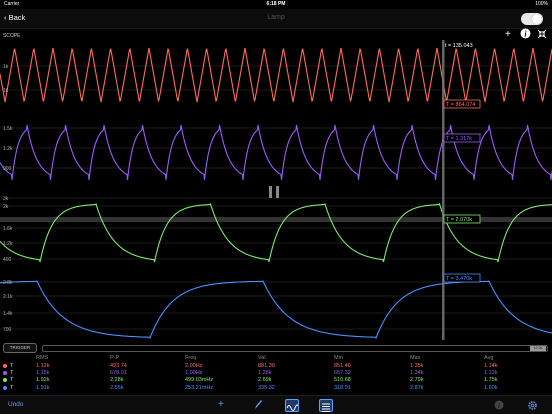 This screenshot has width=552, height=414. I want to click on page-title: Lamp, so click(276, 17).